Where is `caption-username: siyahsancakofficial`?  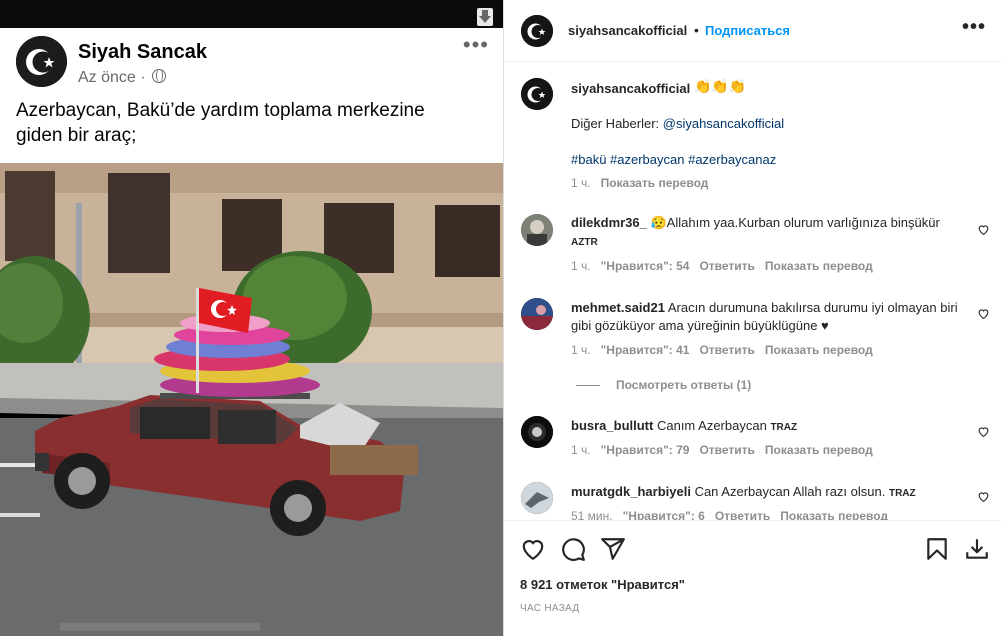 caption-username: siyahsancakofficial is located at coordinates (630, 88).